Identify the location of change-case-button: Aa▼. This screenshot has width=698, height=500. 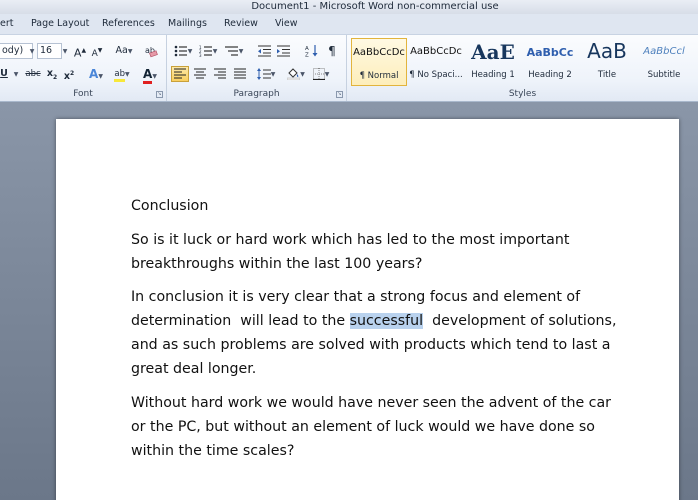
(124, 51).